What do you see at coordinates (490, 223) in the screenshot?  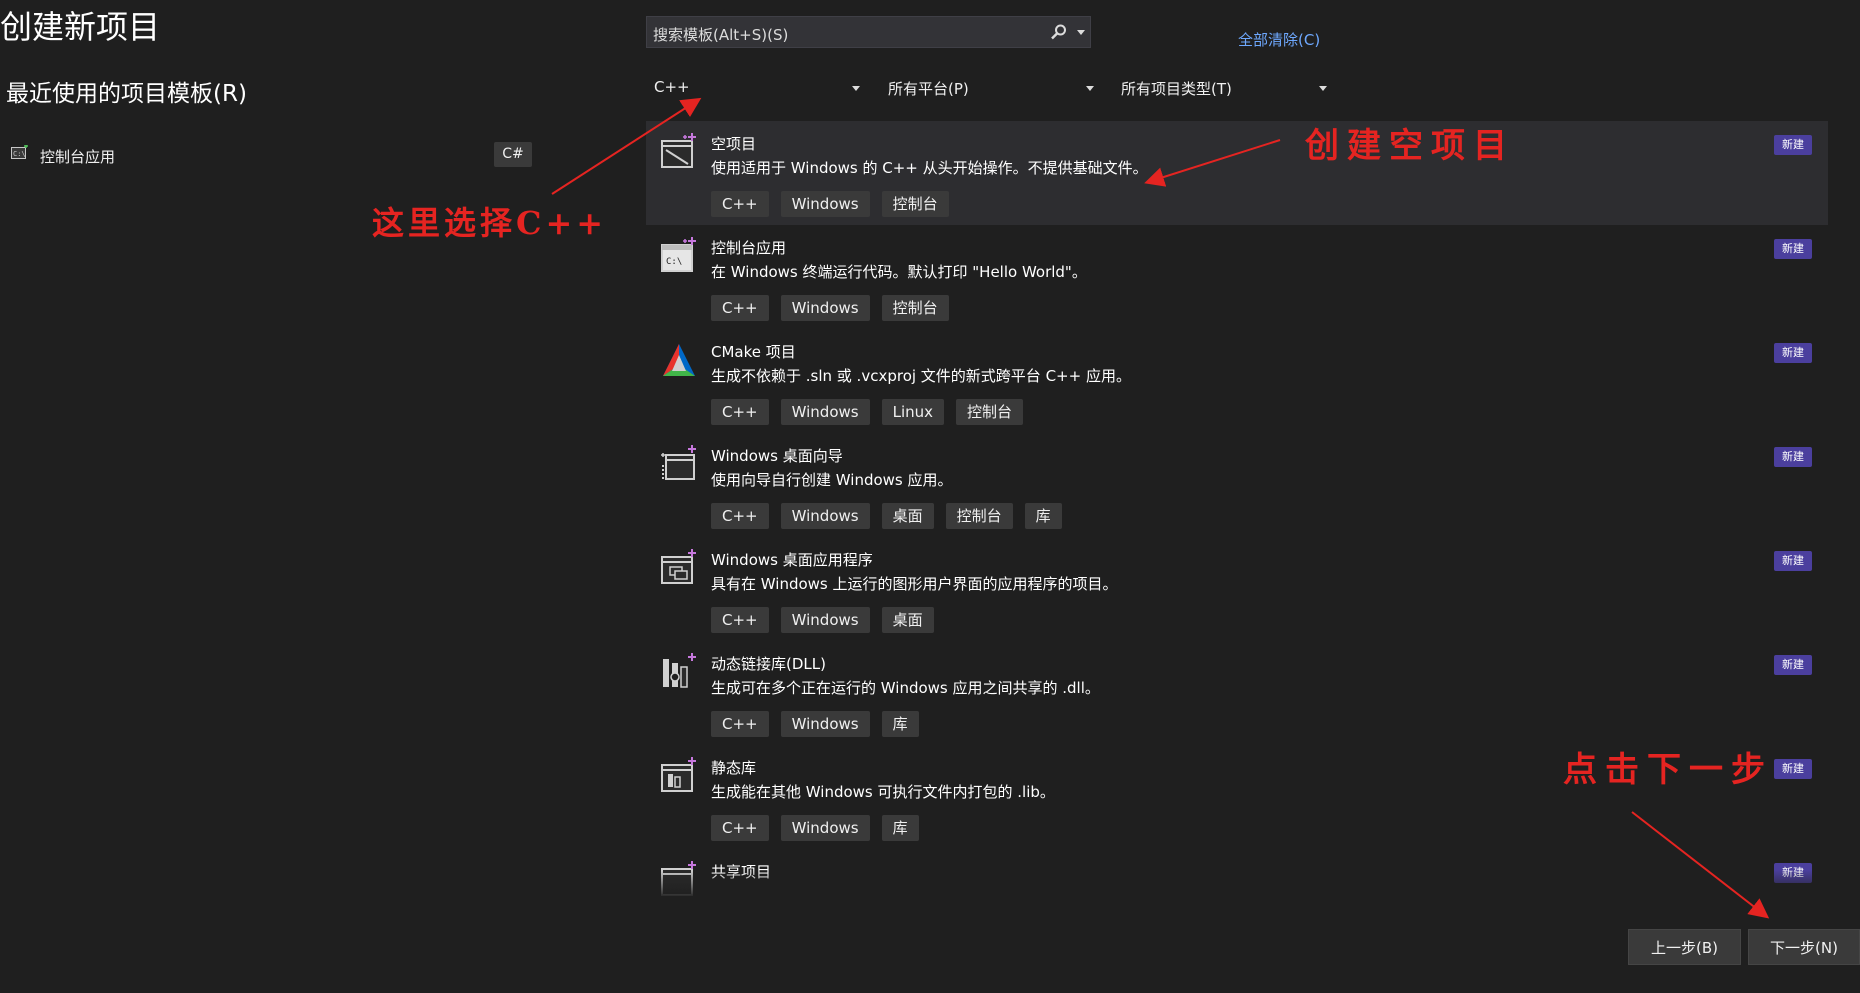 I see `annotation-choose-cpp: 这里选择C++` at bounding box center [490, 223].